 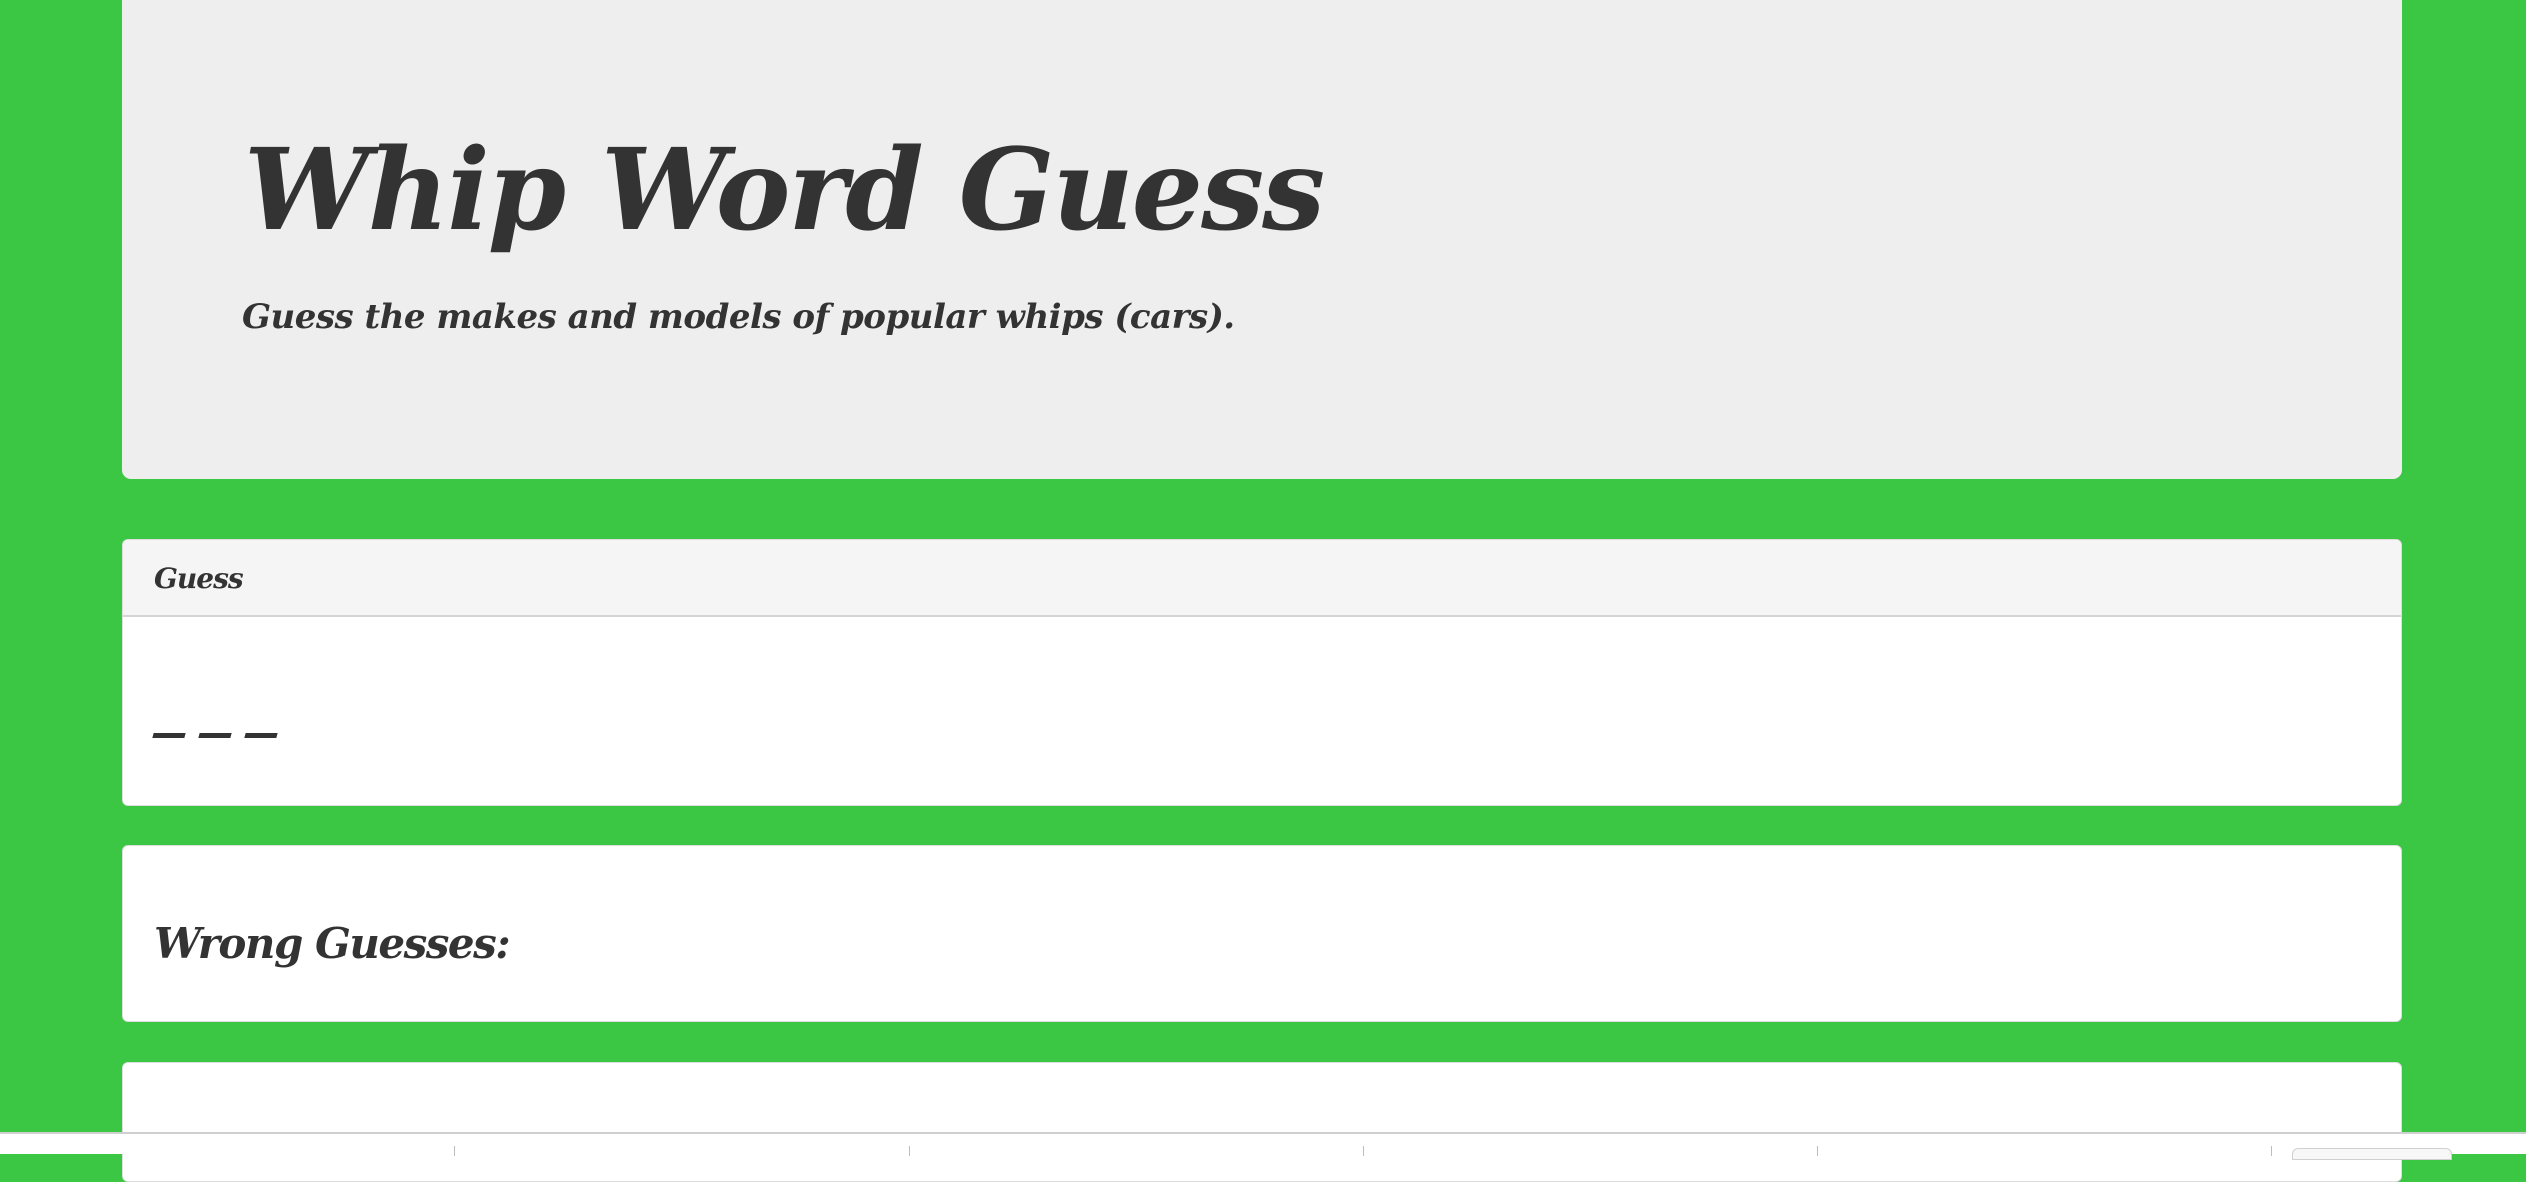 What do you see at coordinates (784, 190) in the screenshot?
I see `page-title: Whip Word Guess` at bounding box center [784, 190].